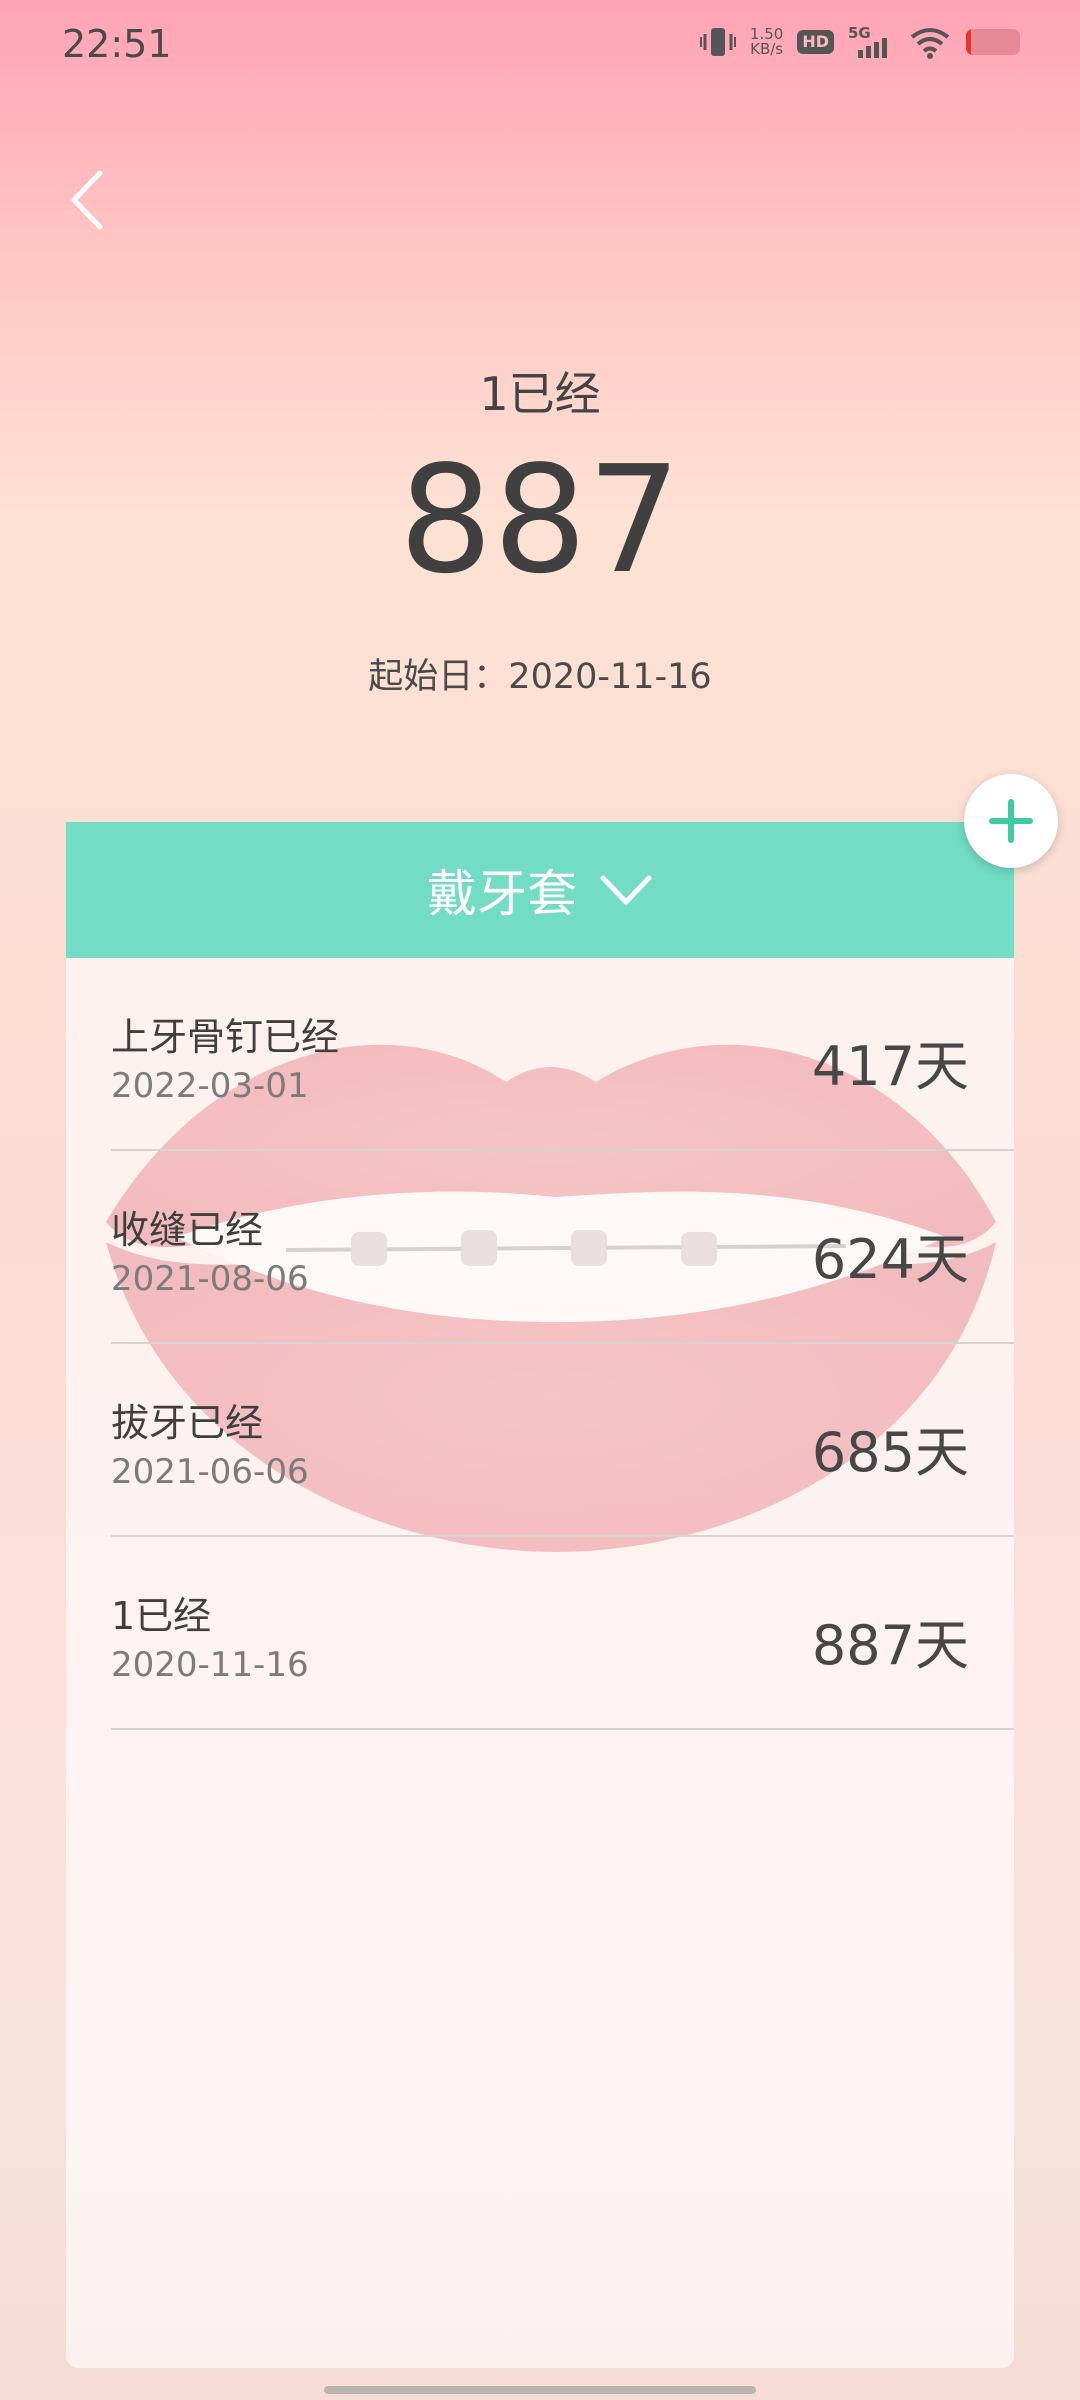 The height and width of the screenshot is (2400, 1080). What do you see at coordinates (815, 42) in the screenshot?
I see `hd-icon: HD` at bounding box center [815, 42].